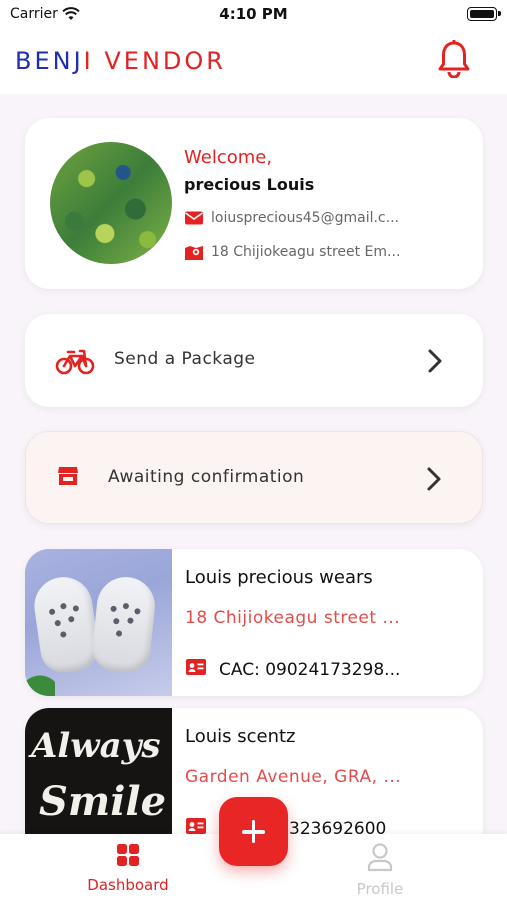  What do you see at coordinates (194, 218) in the screenshot?
I see `mail-icon` at bounding box center [194, 218].